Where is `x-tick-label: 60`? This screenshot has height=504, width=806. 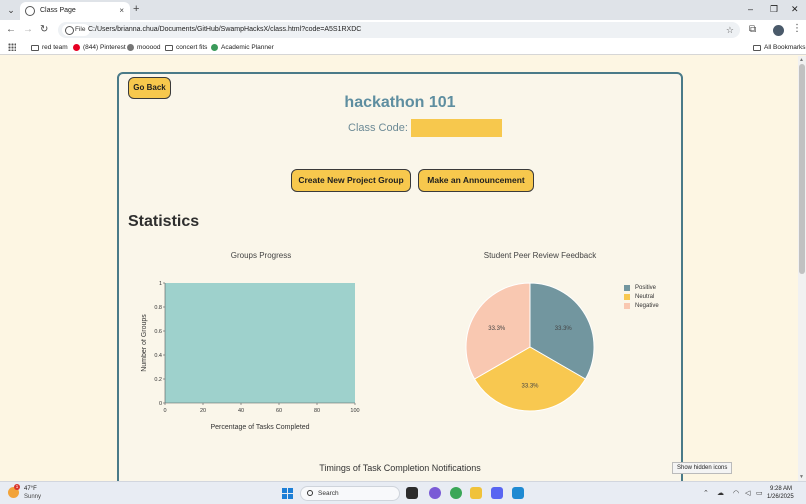 x-tick-label: 60 is located at coordinates (279, 411).